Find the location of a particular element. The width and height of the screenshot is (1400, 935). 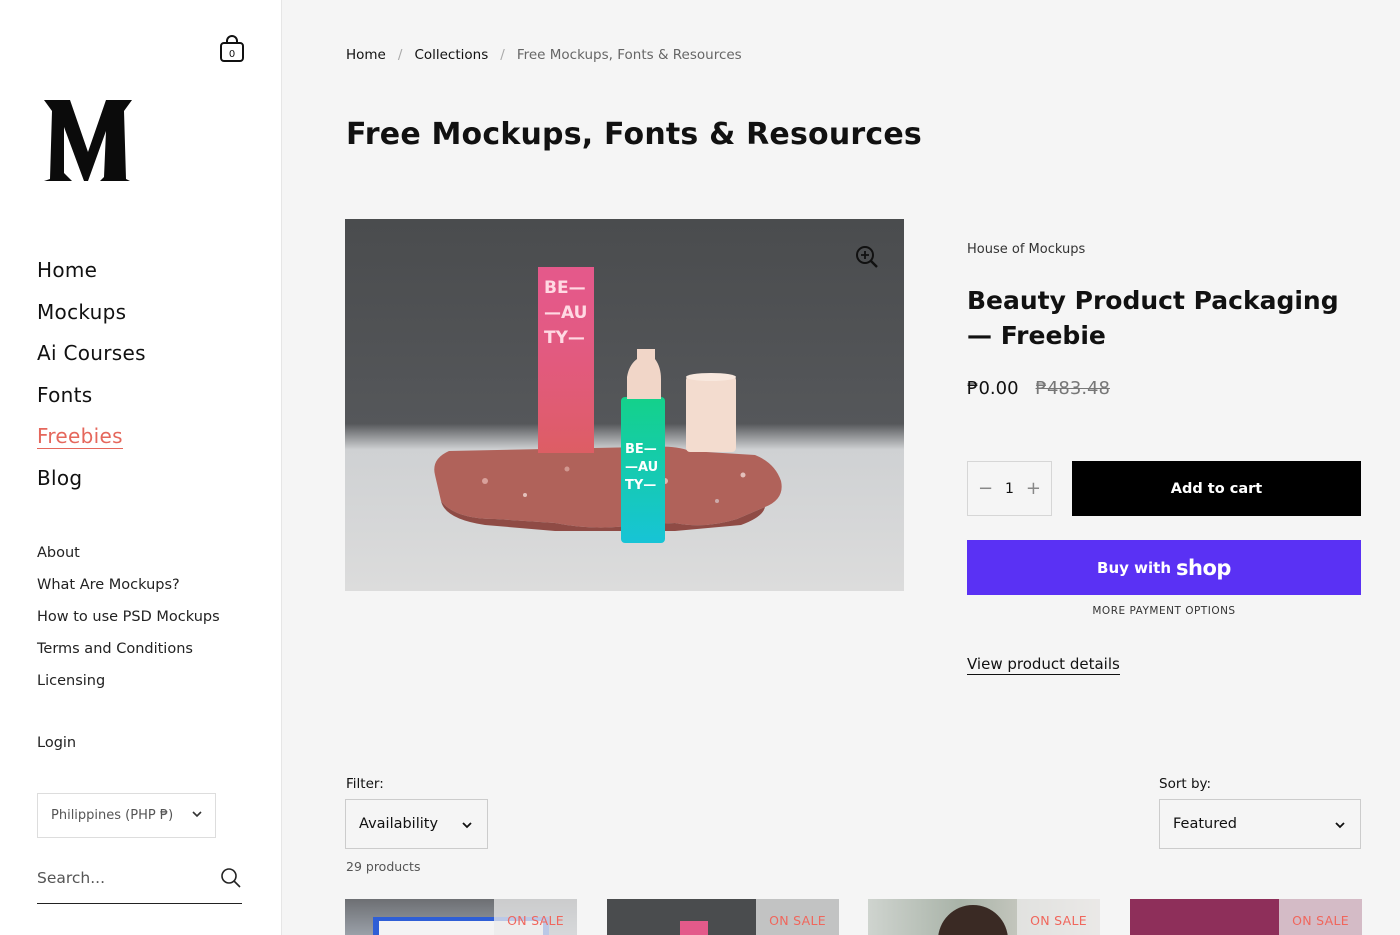

quantity-stepper: − 1 + is located at coordinates (1009, 488).